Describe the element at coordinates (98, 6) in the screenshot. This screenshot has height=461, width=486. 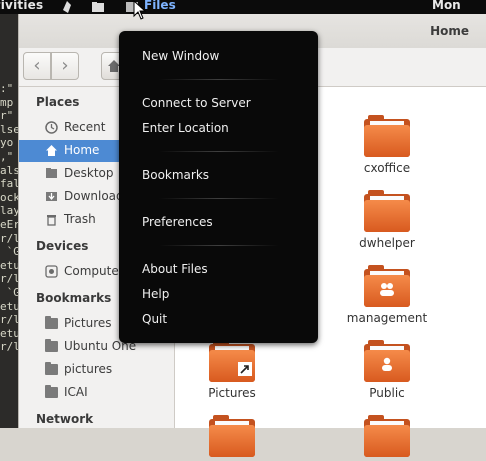
I see `files-dock-icon` at that location.